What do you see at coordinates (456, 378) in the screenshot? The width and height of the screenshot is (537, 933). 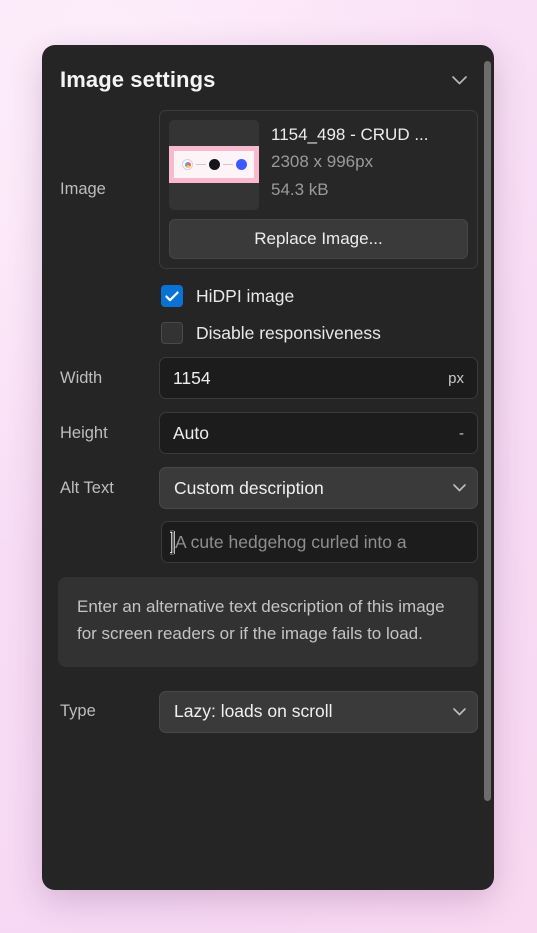 I see `width-unit: px` at bounding box center [456, 378].